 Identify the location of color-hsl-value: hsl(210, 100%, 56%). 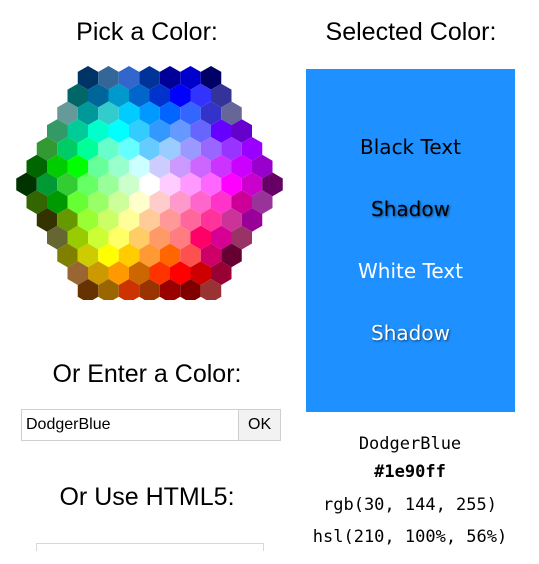
(410, 537).